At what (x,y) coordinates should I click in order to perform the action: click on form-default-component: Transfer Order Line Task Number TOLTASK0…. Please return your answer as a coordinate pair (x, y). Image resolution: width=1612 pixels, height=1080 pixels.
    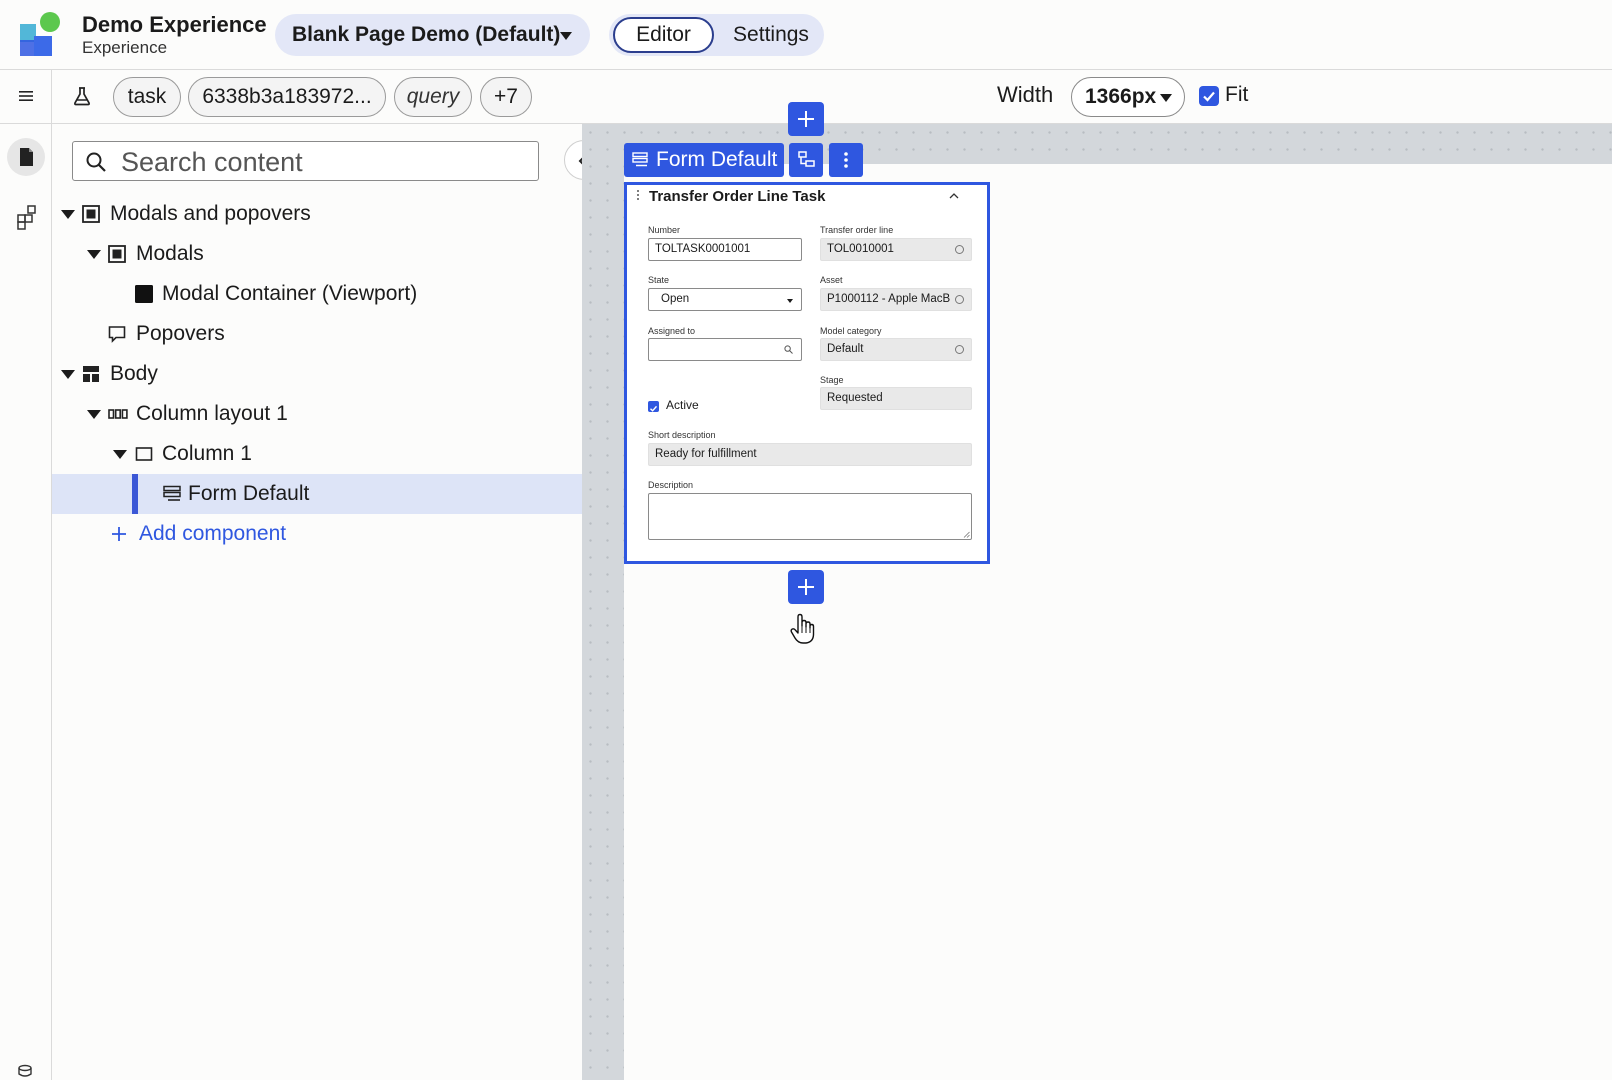
    Looking at the image, I should click on (807, 373).